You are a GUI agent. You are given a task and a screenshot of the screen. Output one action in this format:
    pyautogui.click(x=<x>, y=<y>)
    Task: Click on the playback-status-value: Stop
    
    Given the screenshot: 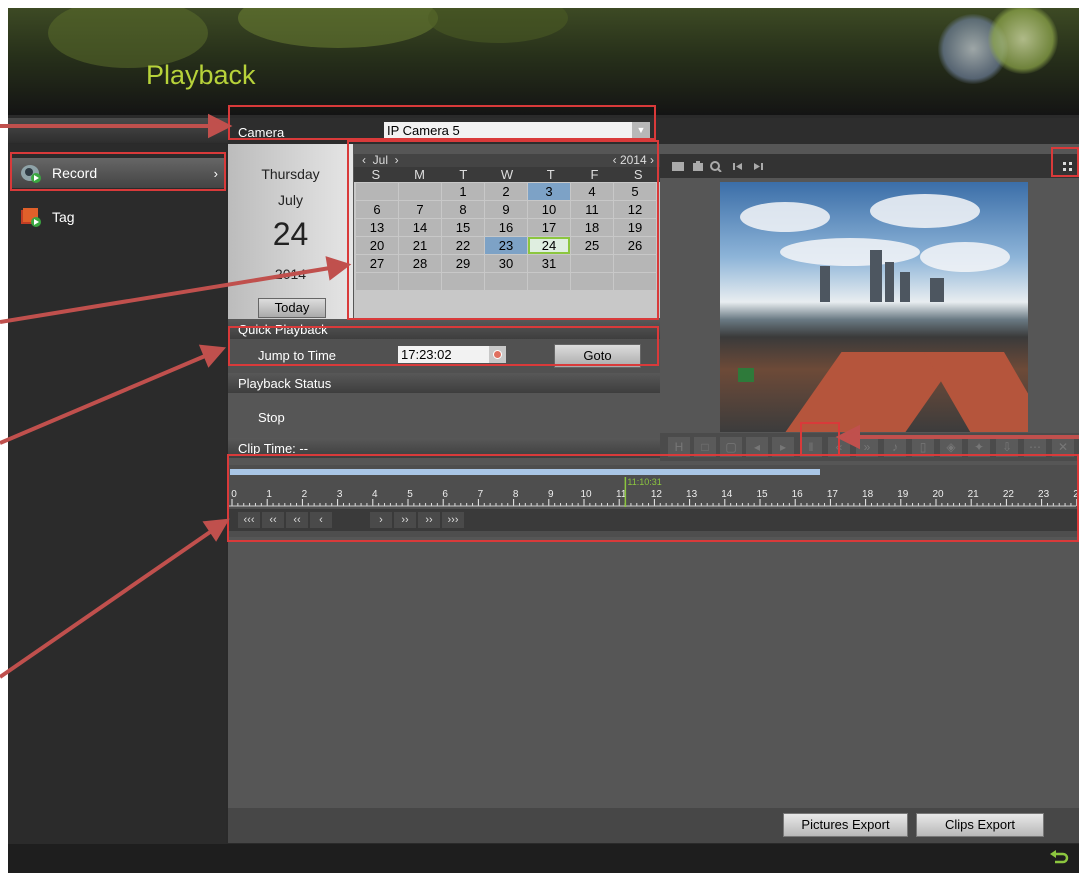 What is the action you would take?
    pyautogui.click(x=271, y=417)
    